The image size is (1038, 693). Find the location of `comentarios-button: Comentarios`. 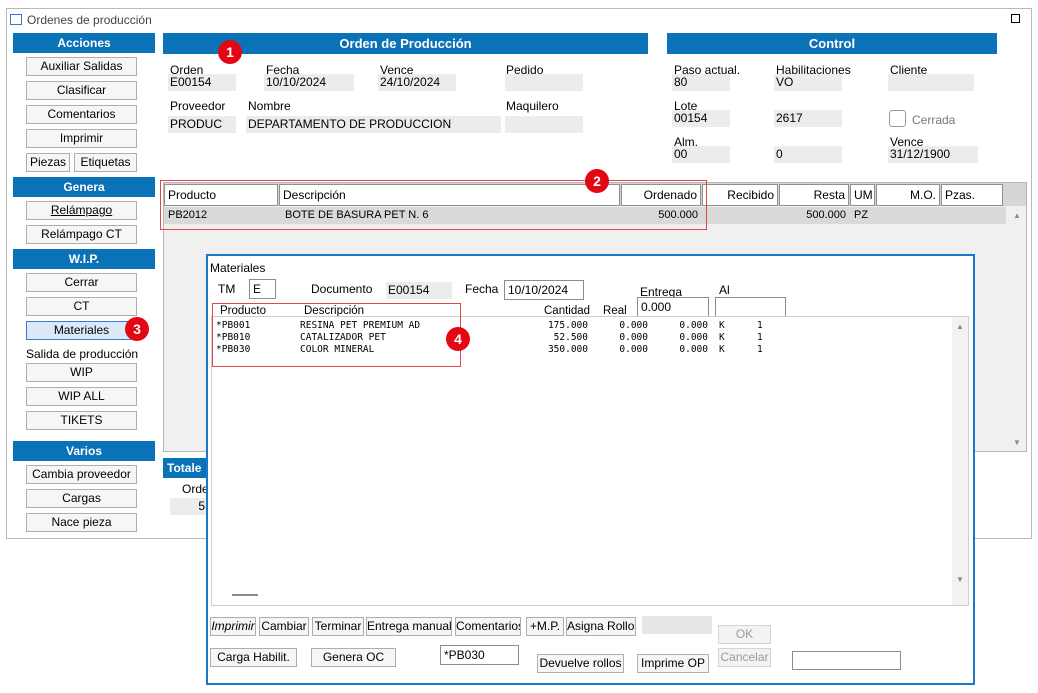

comentarios-button: Comentarios is located at coordinates (81, 114).